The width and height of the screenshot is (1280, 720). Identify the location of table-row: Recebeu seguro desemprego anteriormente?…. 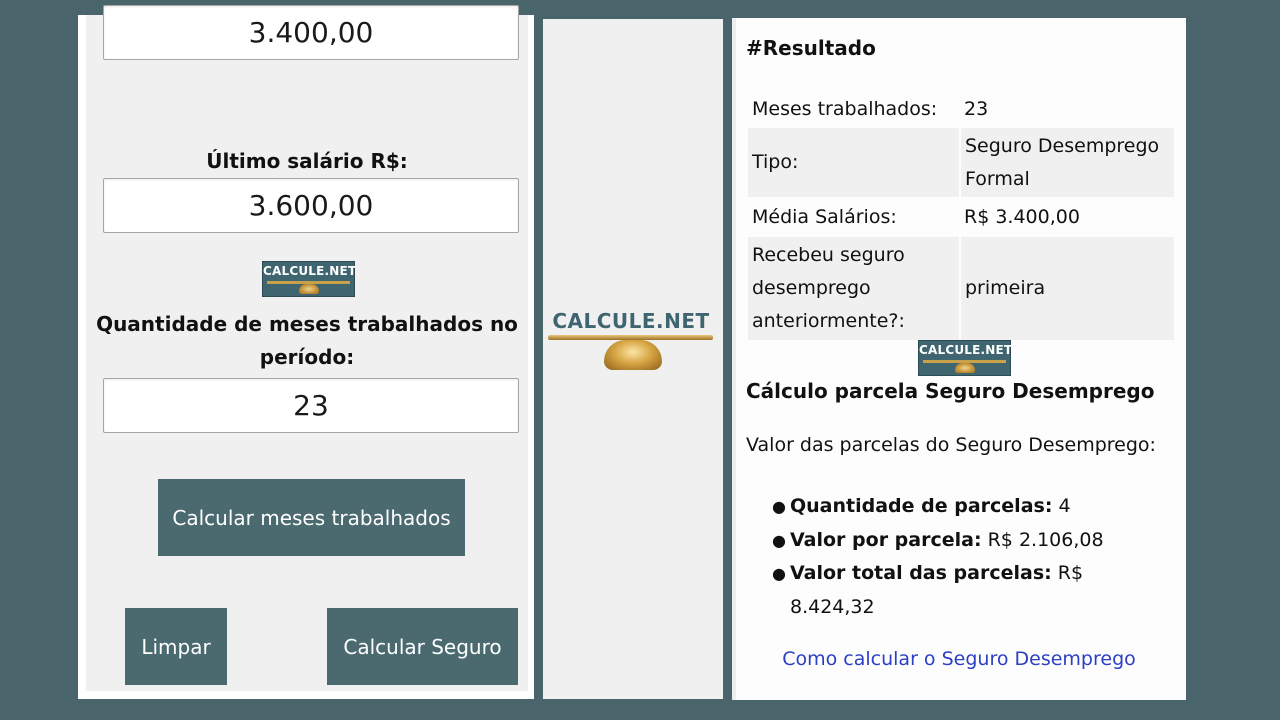
(961, 288).